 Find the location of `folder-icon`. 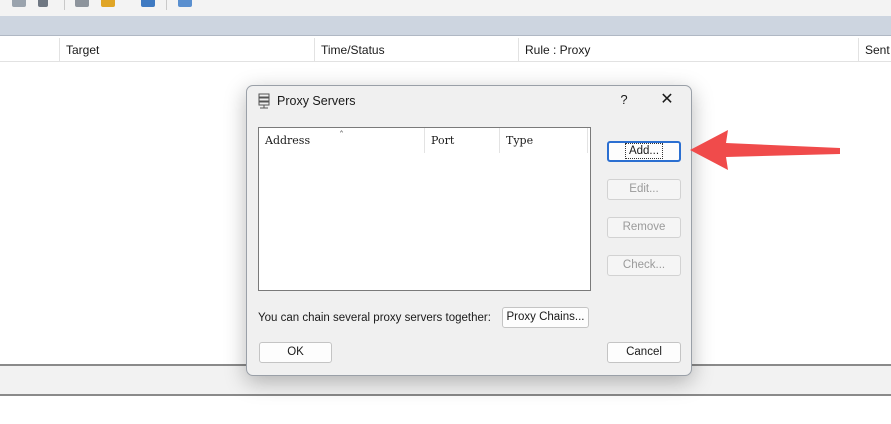

folder-icon is located at coordinates (108, 3).